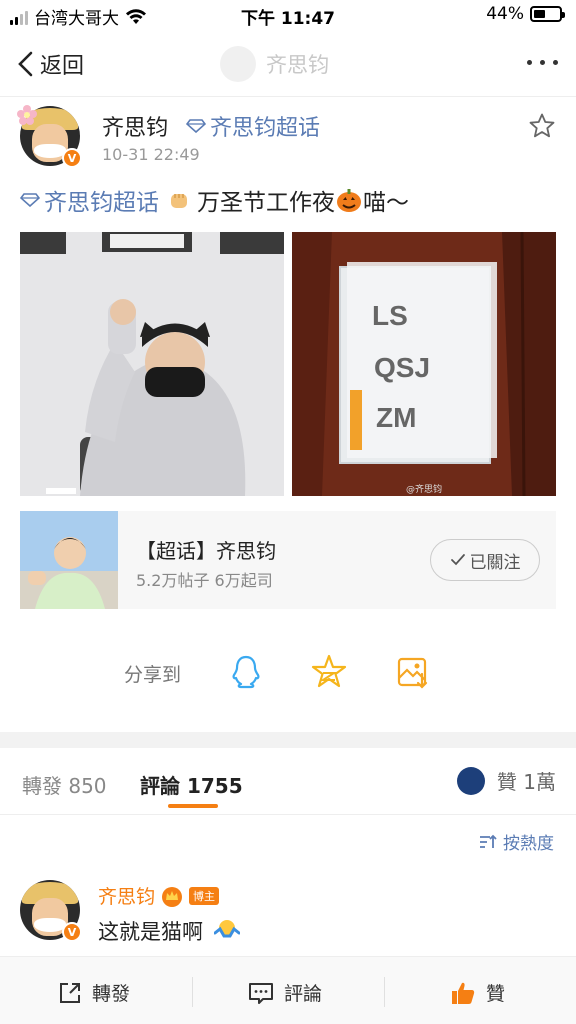 Image resolution: width=576 pixels, height=1024 pixels. Describe the element at coordinates (424, 490) in the screenshot. I see `image-watermark: @齐思钧` at that location.